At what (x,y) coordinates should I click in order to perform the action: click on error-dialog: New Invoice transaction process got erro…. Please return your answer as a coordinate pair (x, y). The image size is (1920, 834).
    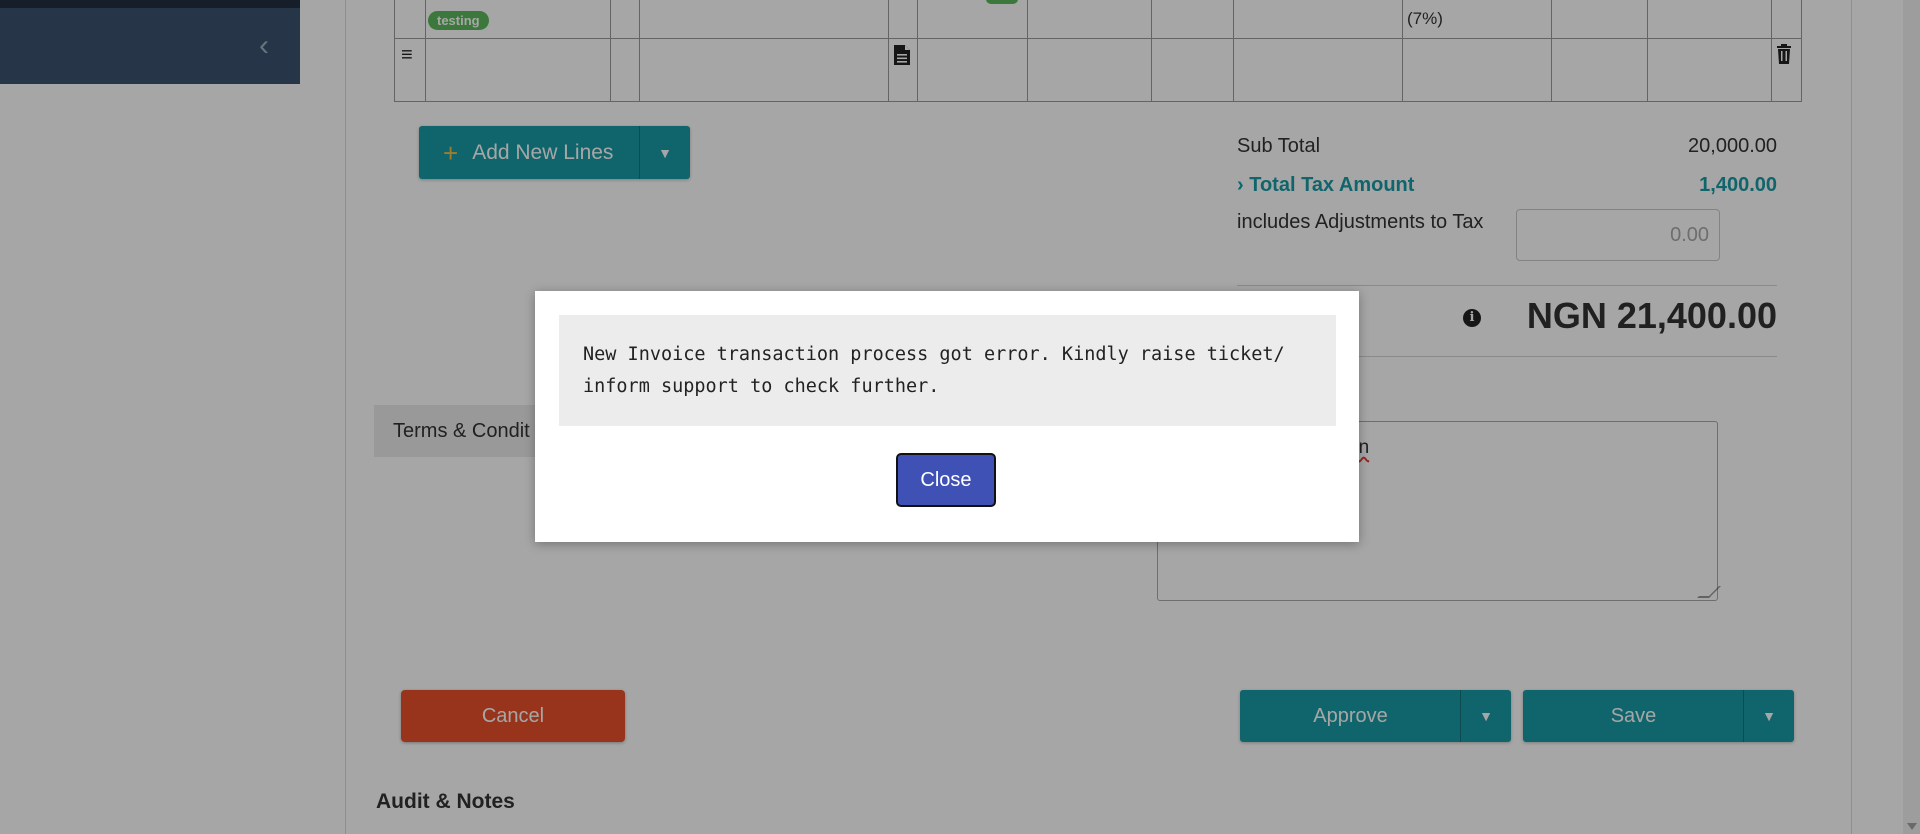
    Looking at the image, I should click on (947, 416).